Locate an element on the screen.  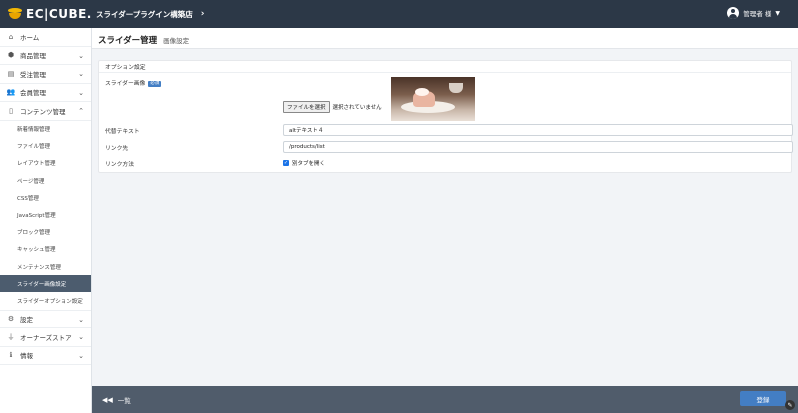
back-to-list-link: ◀◀ 一覧 is located at coordinates (116, 400).